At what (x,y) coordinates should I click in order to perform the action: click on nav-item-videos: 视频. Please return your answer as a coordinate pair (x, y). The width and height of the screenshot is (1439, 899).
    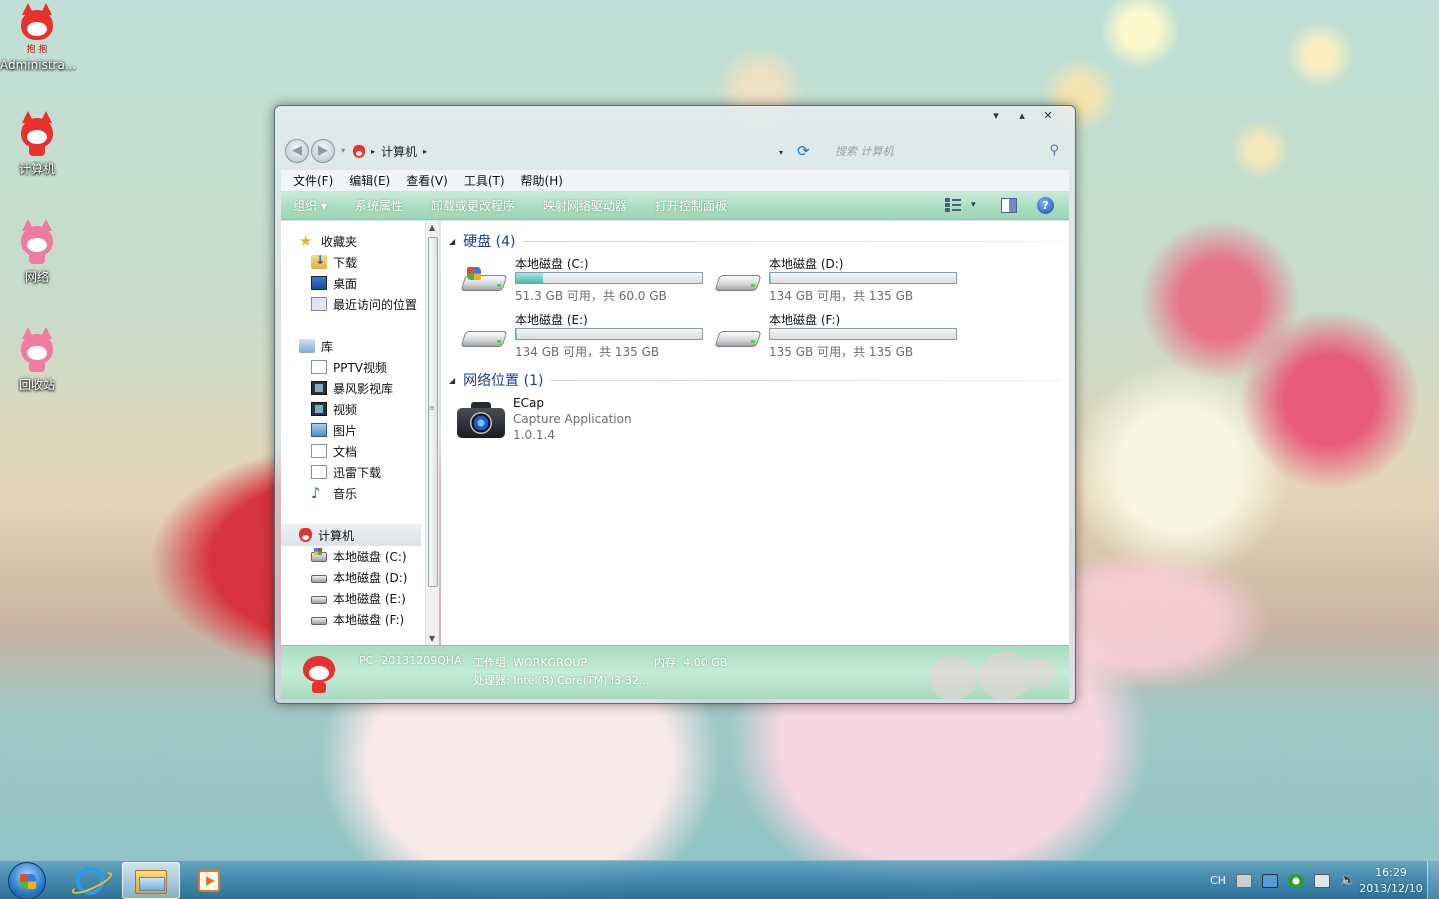
    Looking at the image, I should click on (319, 409).